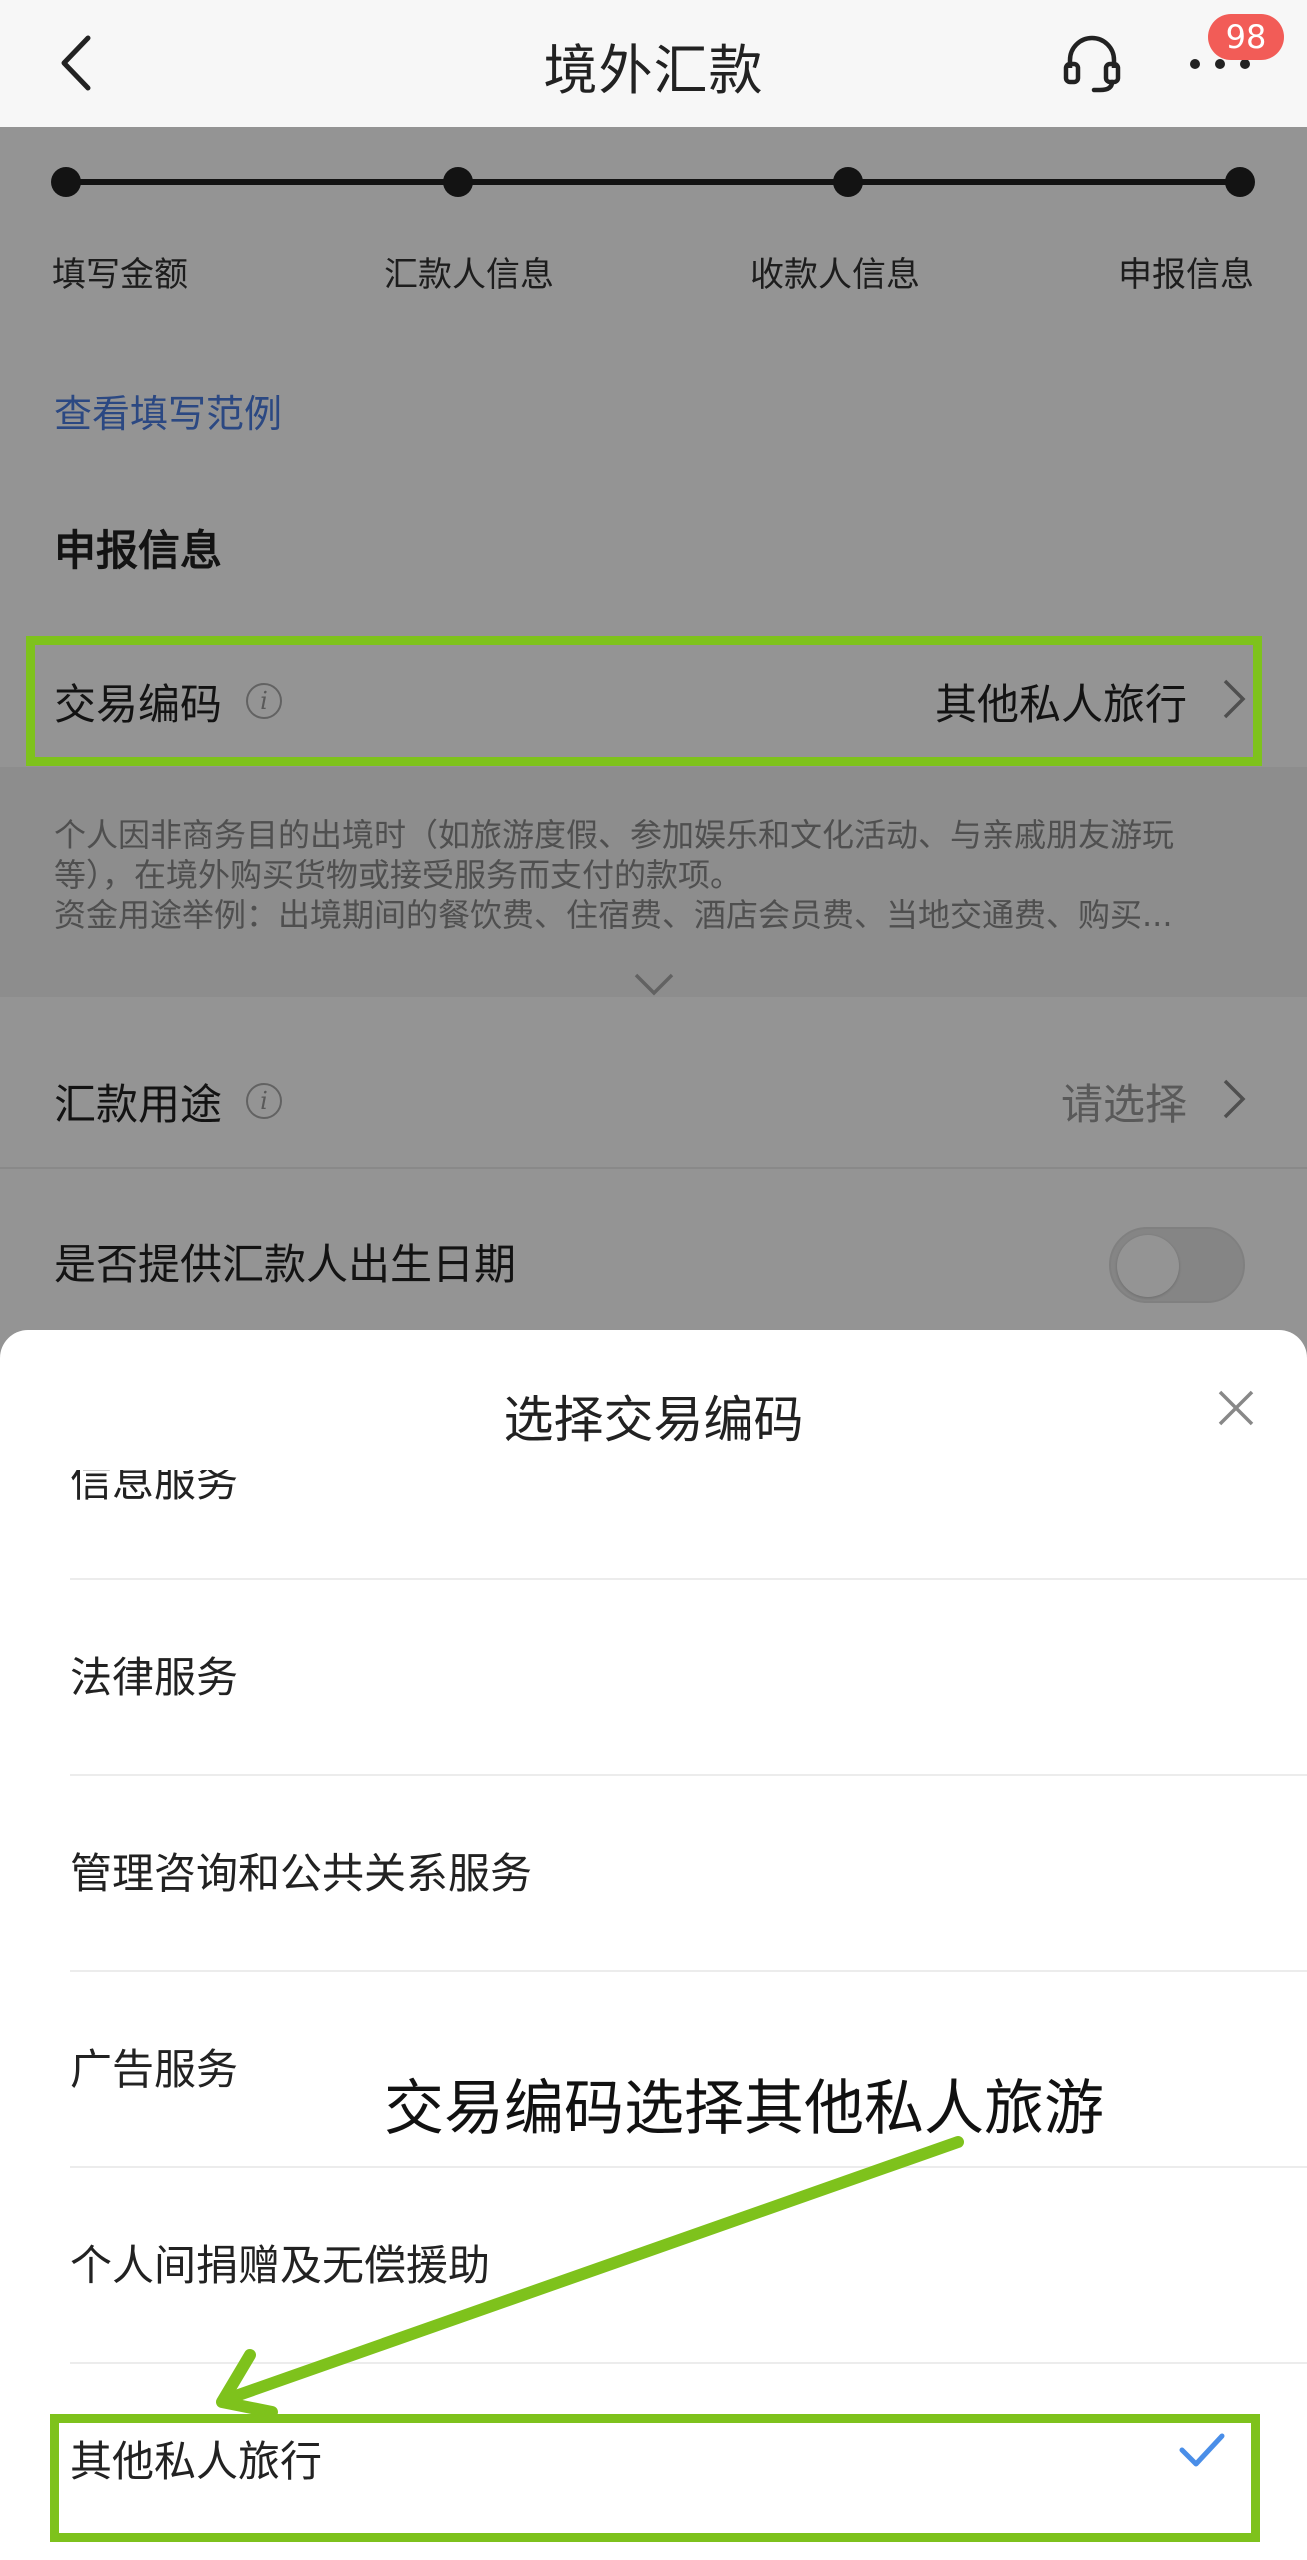 This screenshot has width=1307, height=2560. I want to click on list-item-label: 法律服务, so click(154, 1677).